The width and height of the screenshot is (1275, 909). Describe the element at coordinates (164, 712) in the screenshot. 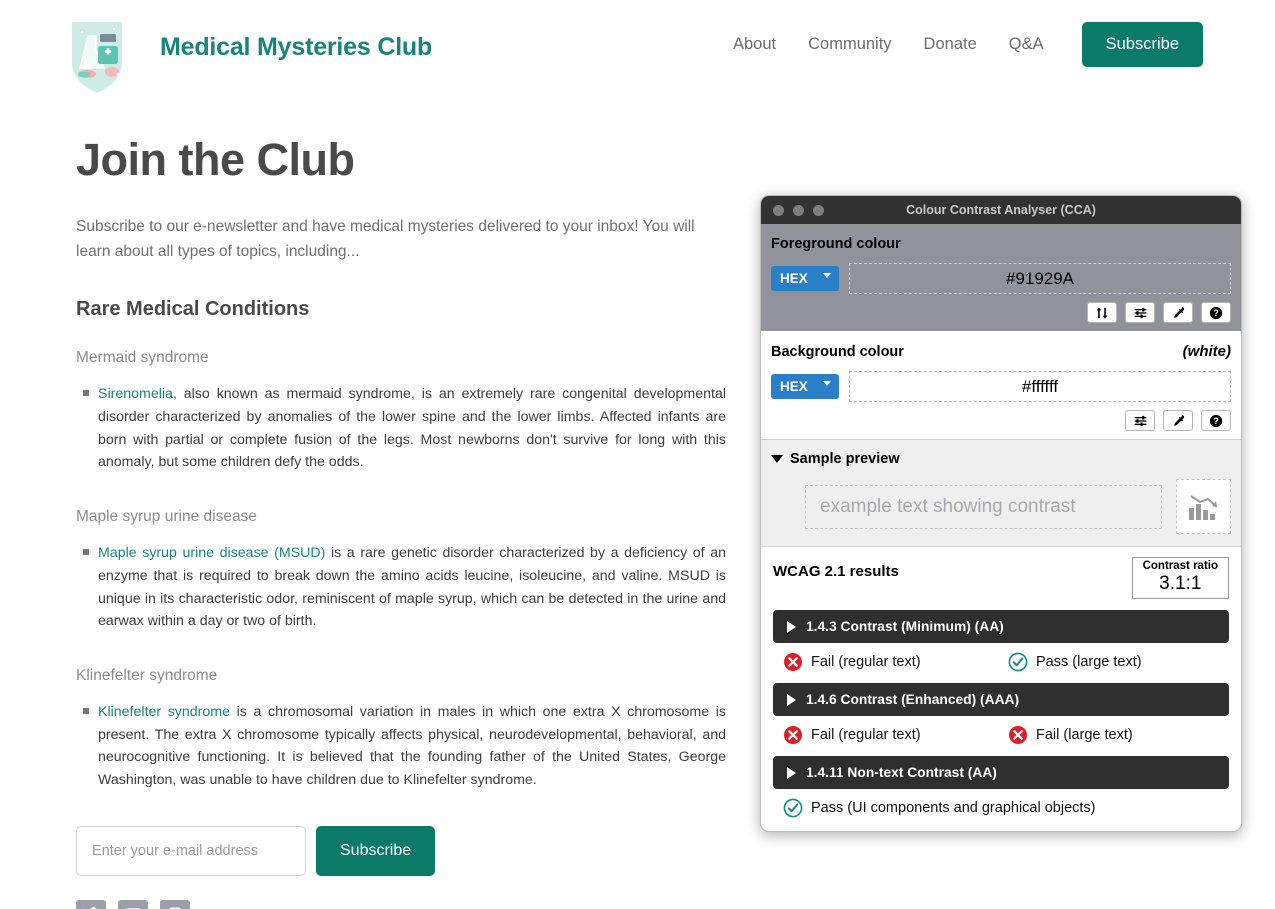

I see `condition-link-2: Klinefelter syndrome` at that location.